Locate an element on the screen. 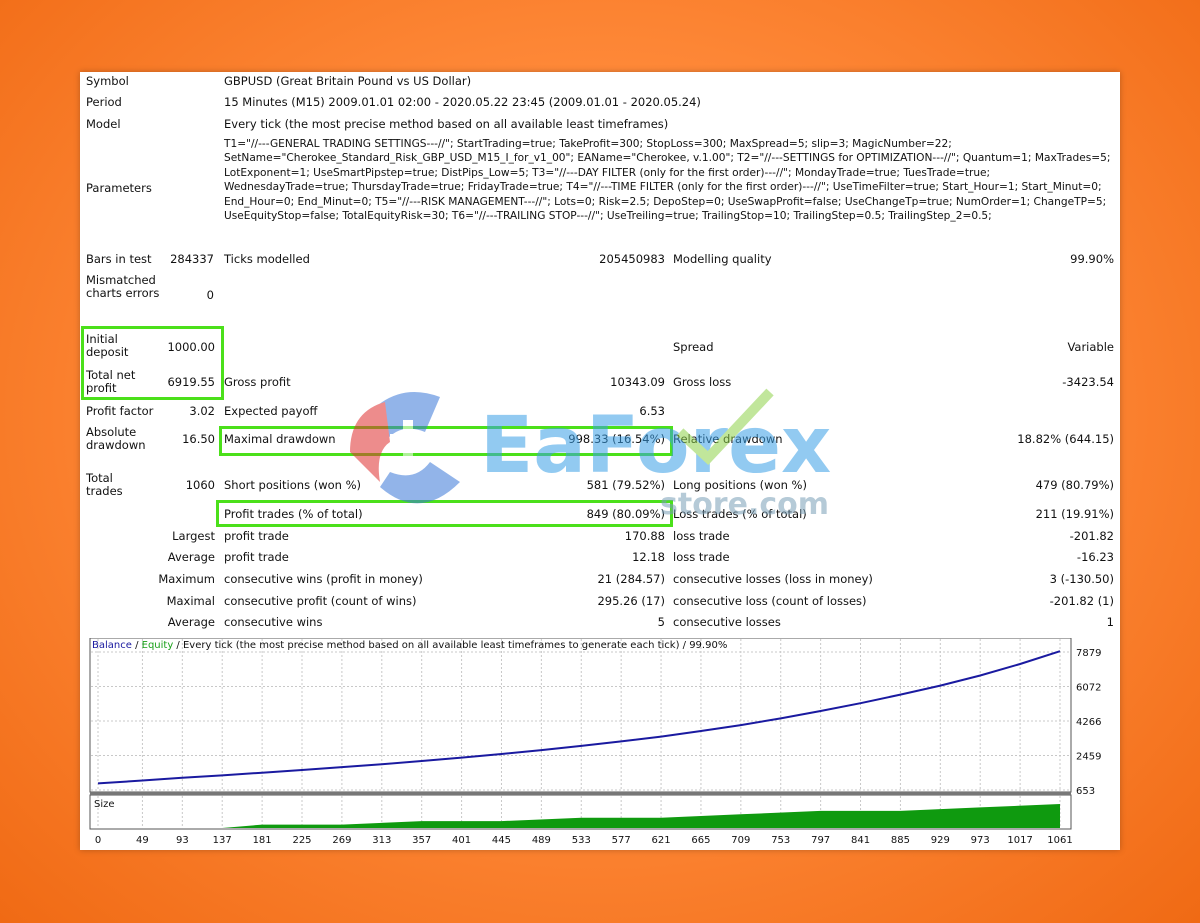  x-tick-label: 533 is located at coordinates (581, 839).